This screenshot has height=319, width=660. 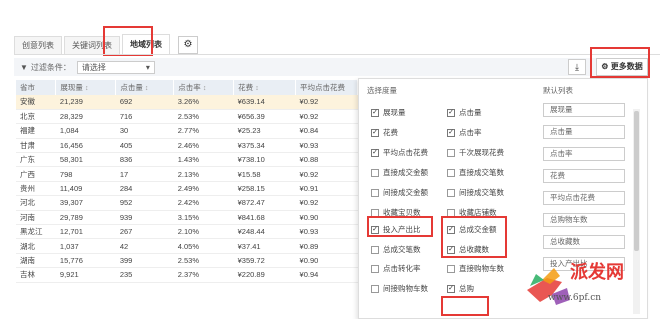 I want to click on table-row: 河北 39,307 952 2.42% ¥872.47 ¥0.92, so click(x=187, y=203).